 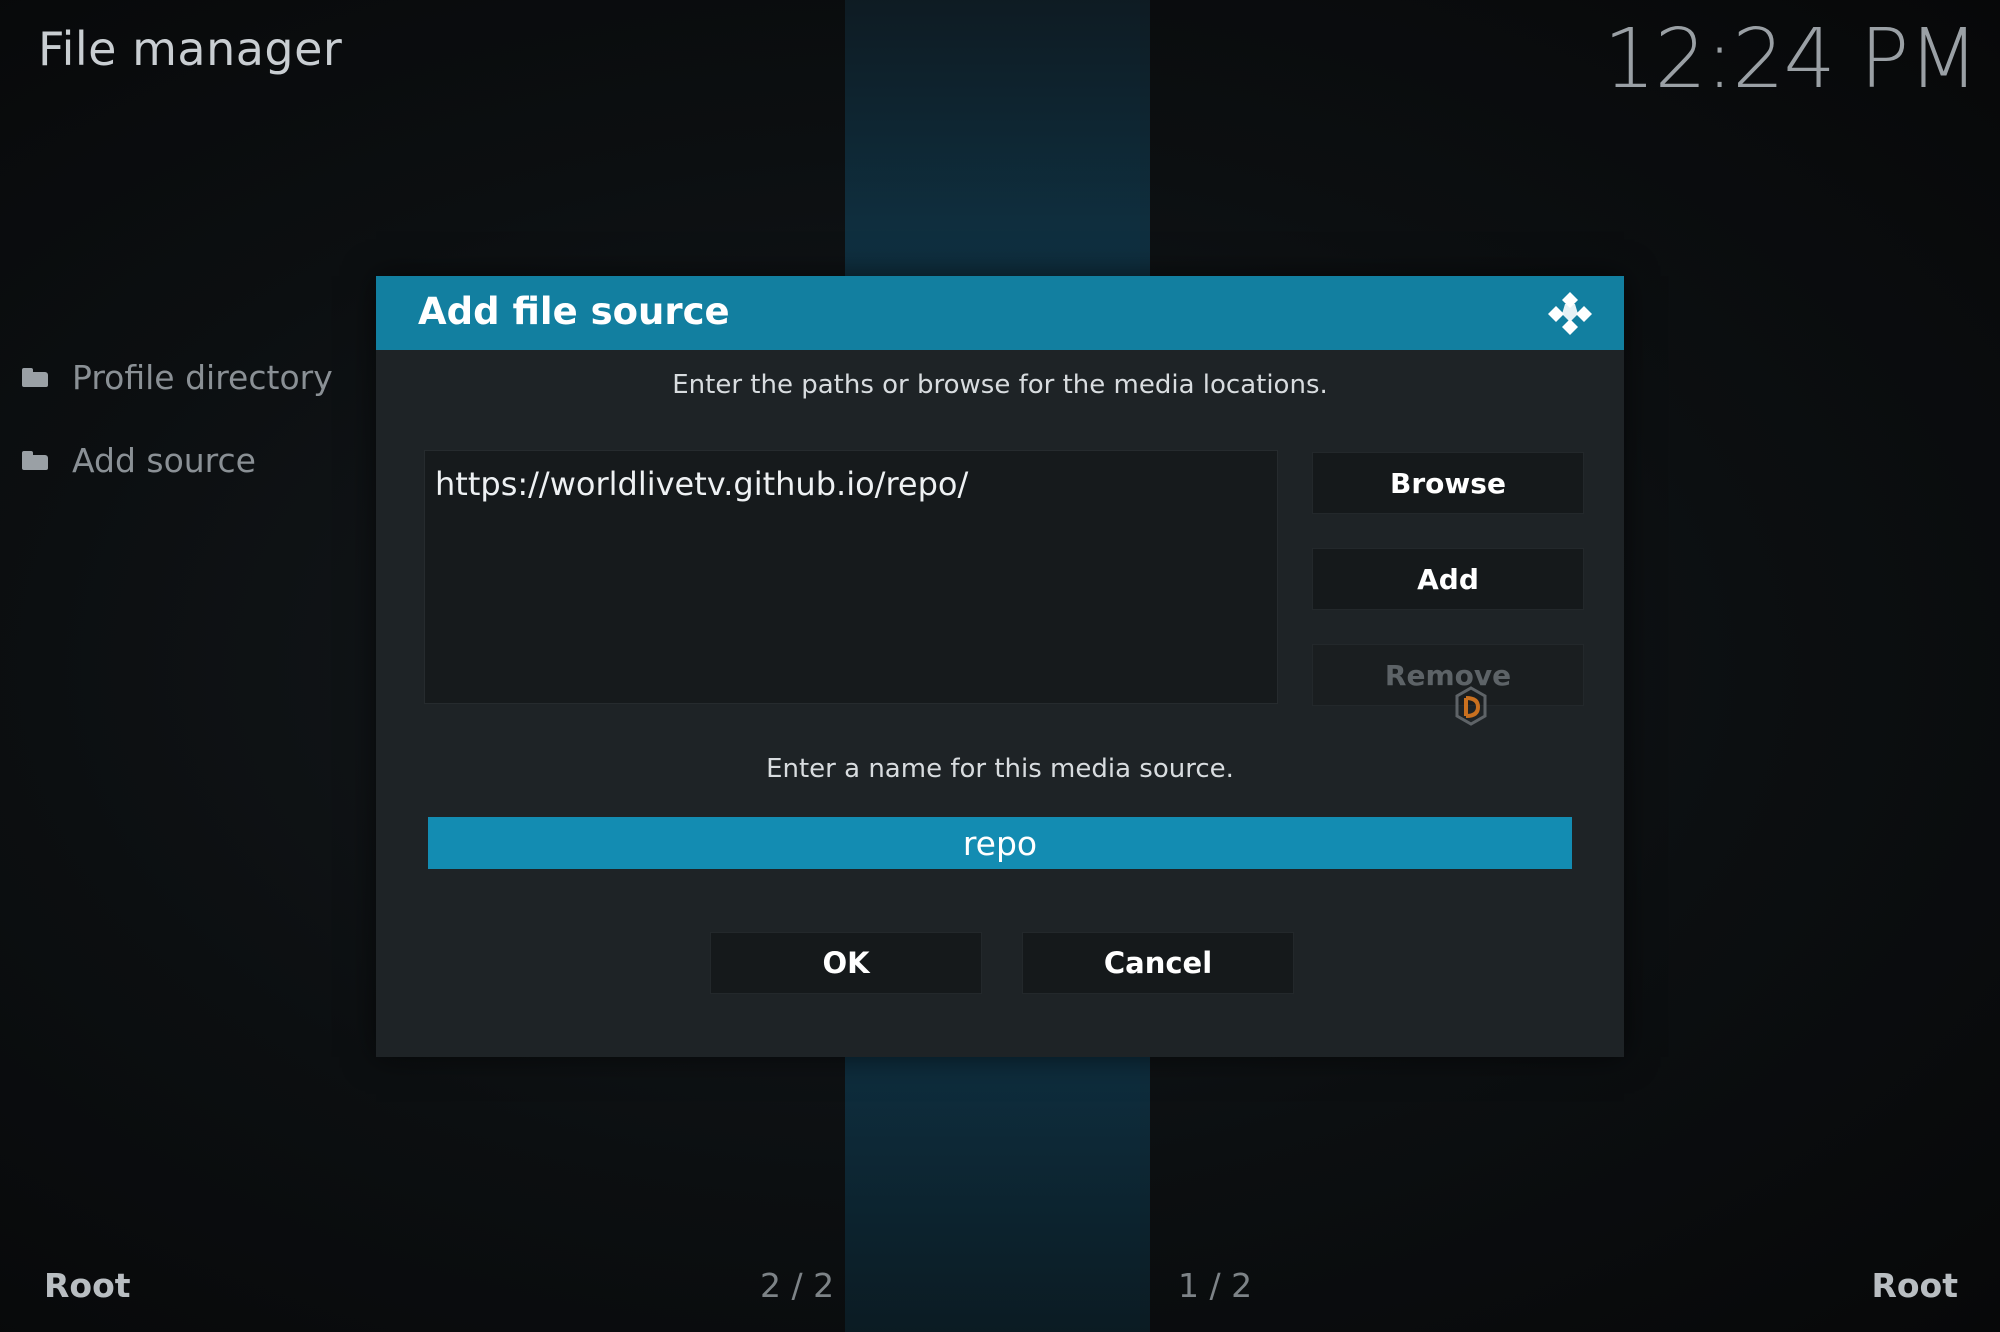 I want to click on paths-list: https://worldlivetv.github.io/repo/, so click(x=851, y=577).